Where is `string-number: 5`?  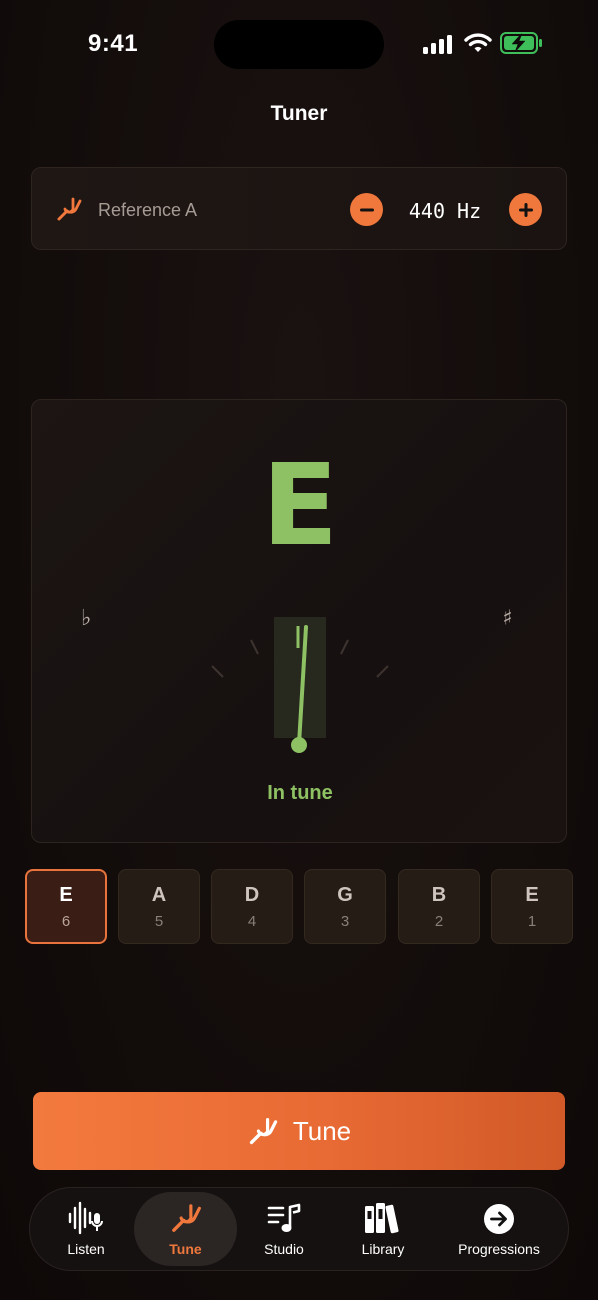 string-number: 5 is located at coordinates (159, 921).